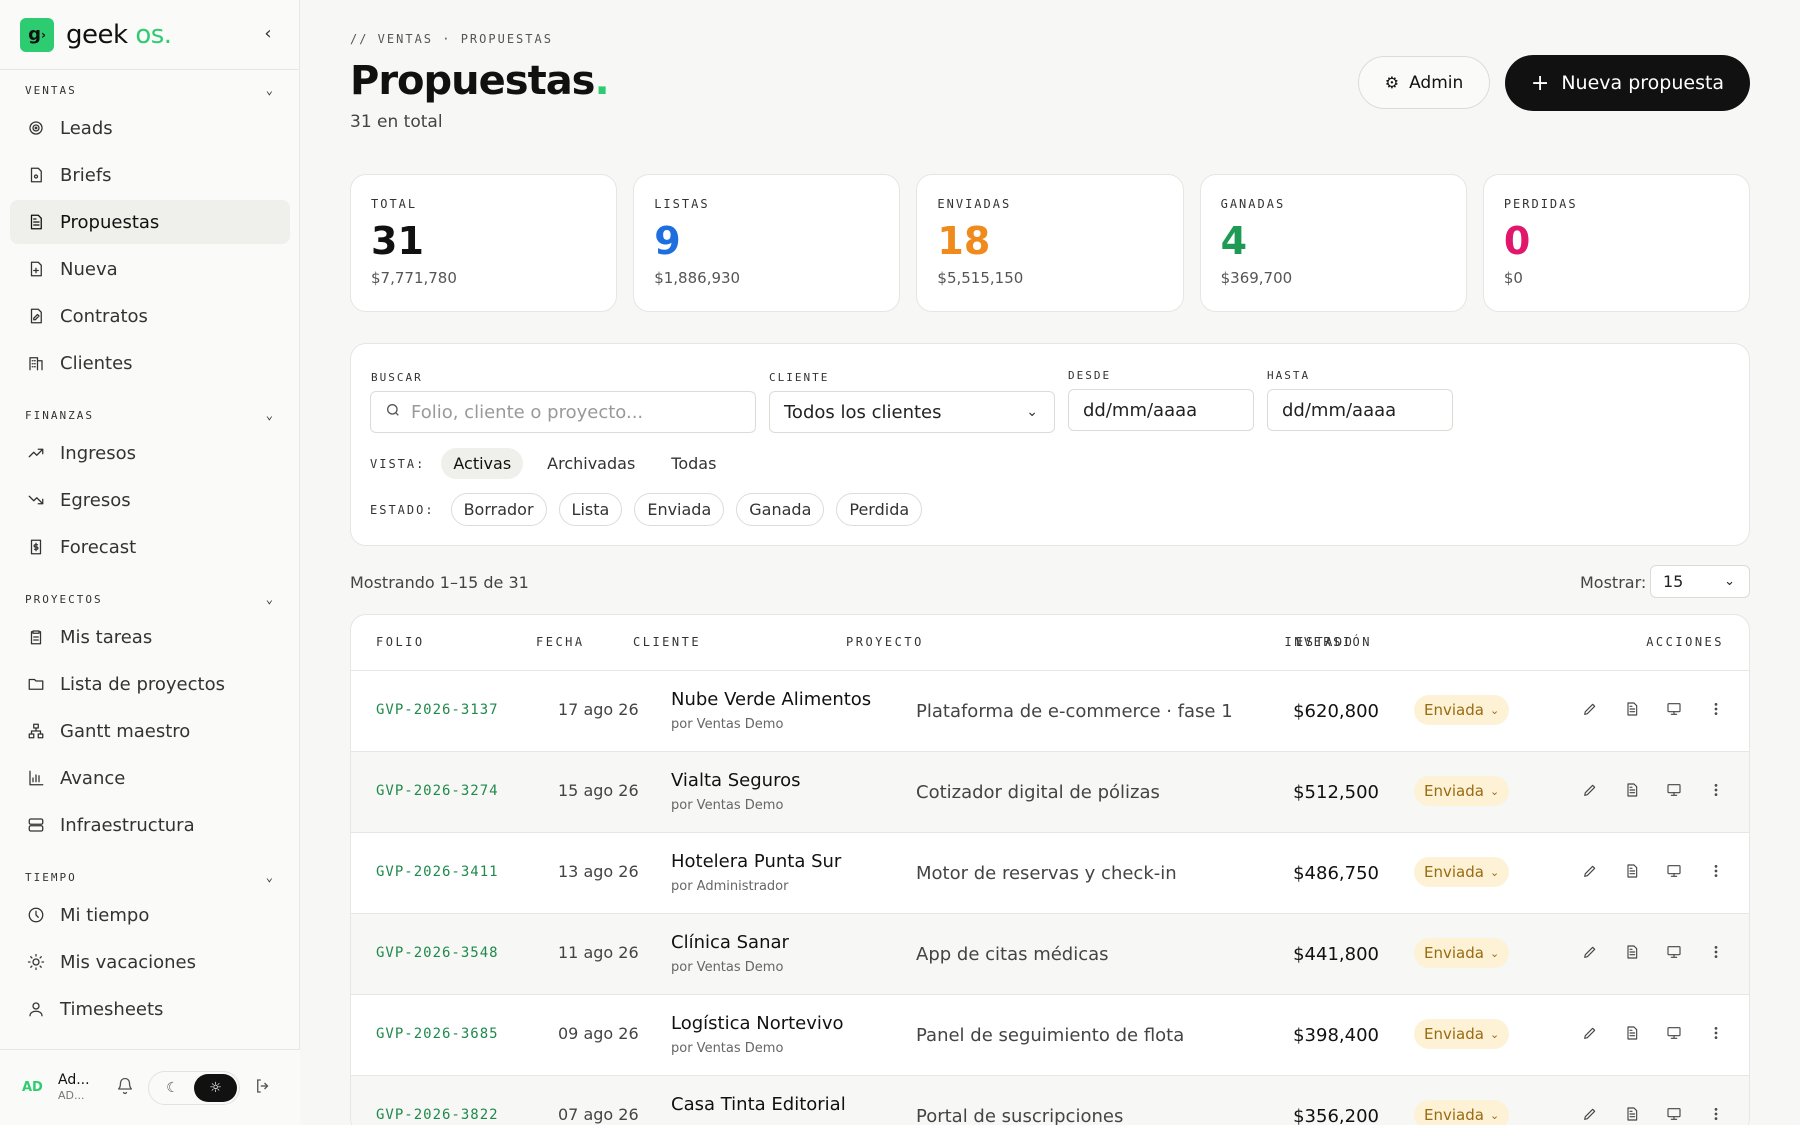 Image resolution: width=1800 pixels, height=1125 pixels. What do you see at coordinates (885, 642) in the screenshot?
I see `column-header-4: PROYECTO` at bounding box center [885, 642].